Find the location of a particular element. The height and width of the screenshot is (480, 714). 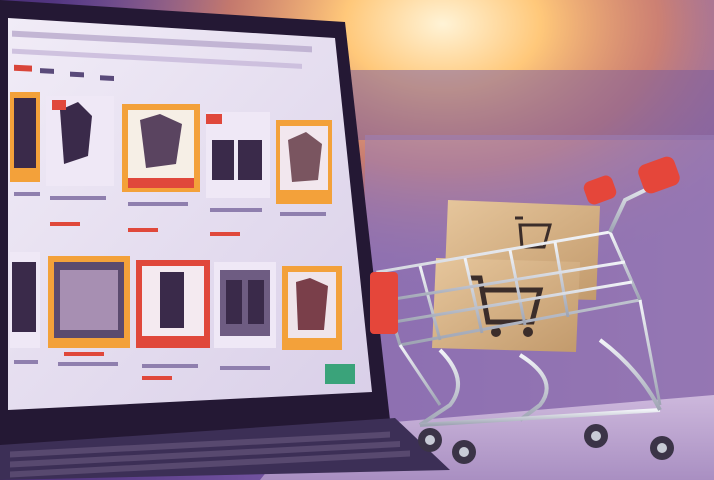

cart-front-bumper is located at coordinates (384, 303).